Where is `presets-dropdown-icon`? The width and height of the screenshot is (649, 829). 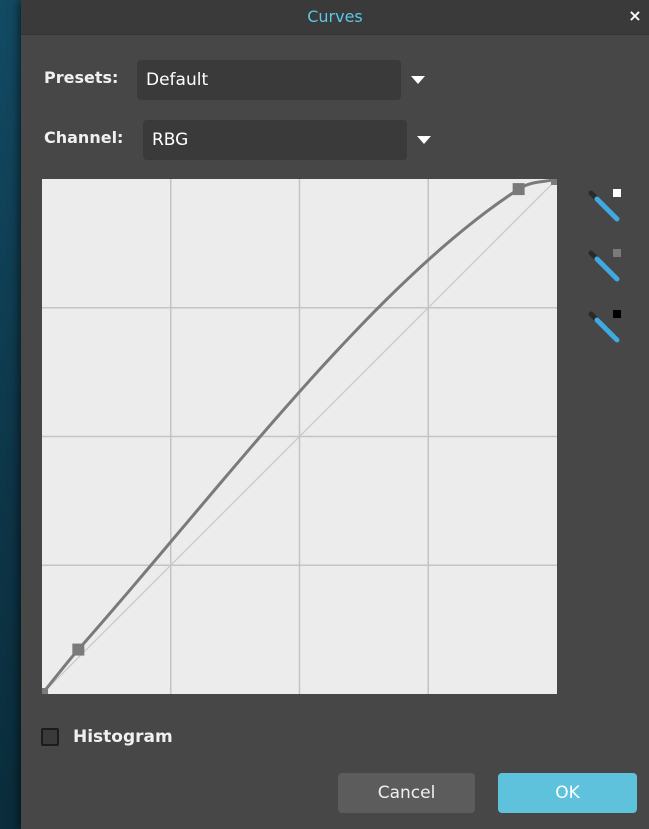
presets-dropdown-icon is located at coordinates (418, 80).